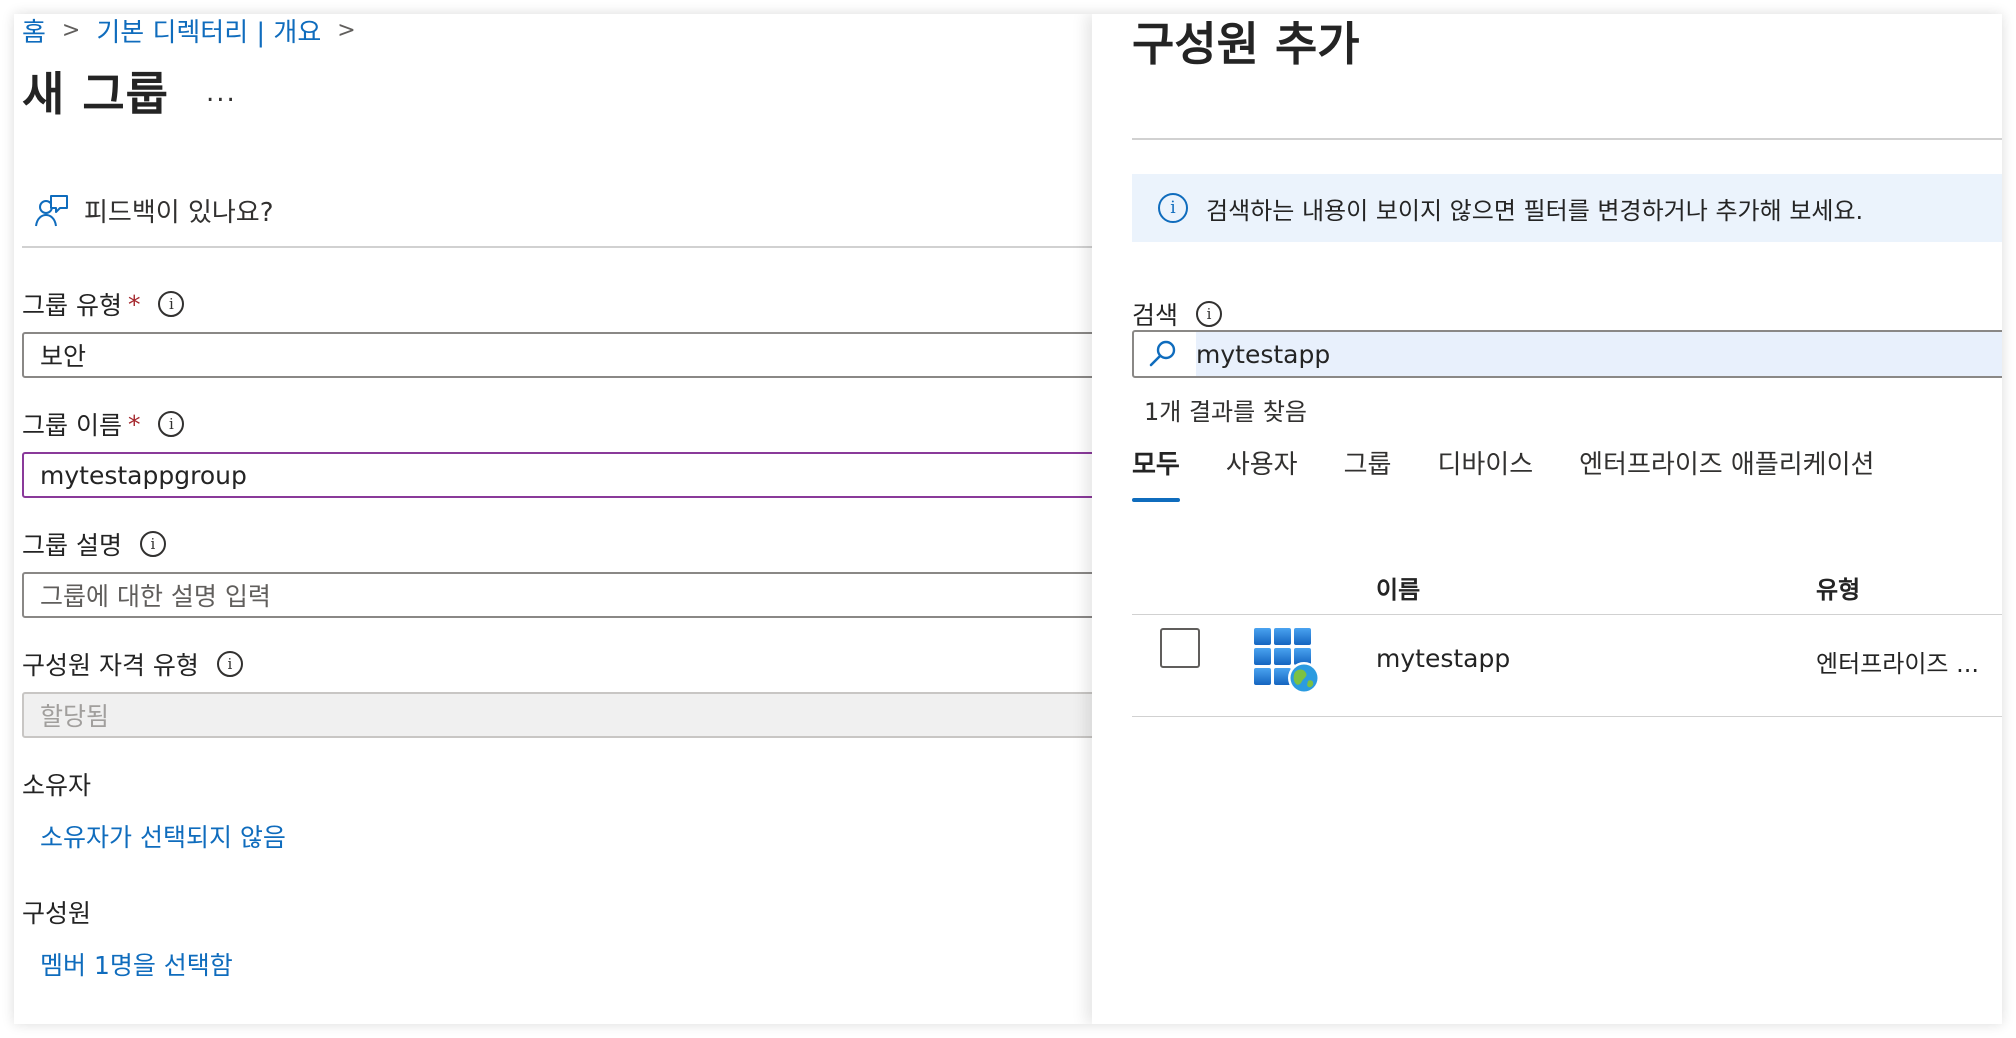 This screenshot has height=1038, width=2016. What do you see at coordinates (1567, 716) in the screenshot?
I see `table-row-divider` at bounding box center [1567, 716].